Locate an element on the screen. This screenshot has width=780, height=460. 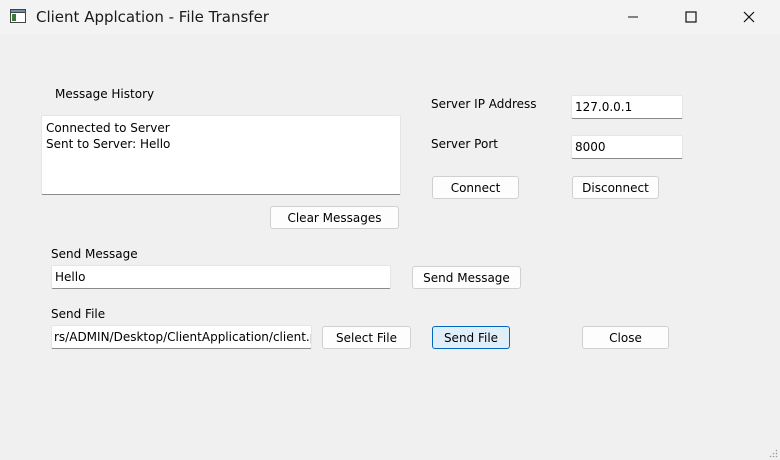
minimize-icon is located at coordinates (633, 17).